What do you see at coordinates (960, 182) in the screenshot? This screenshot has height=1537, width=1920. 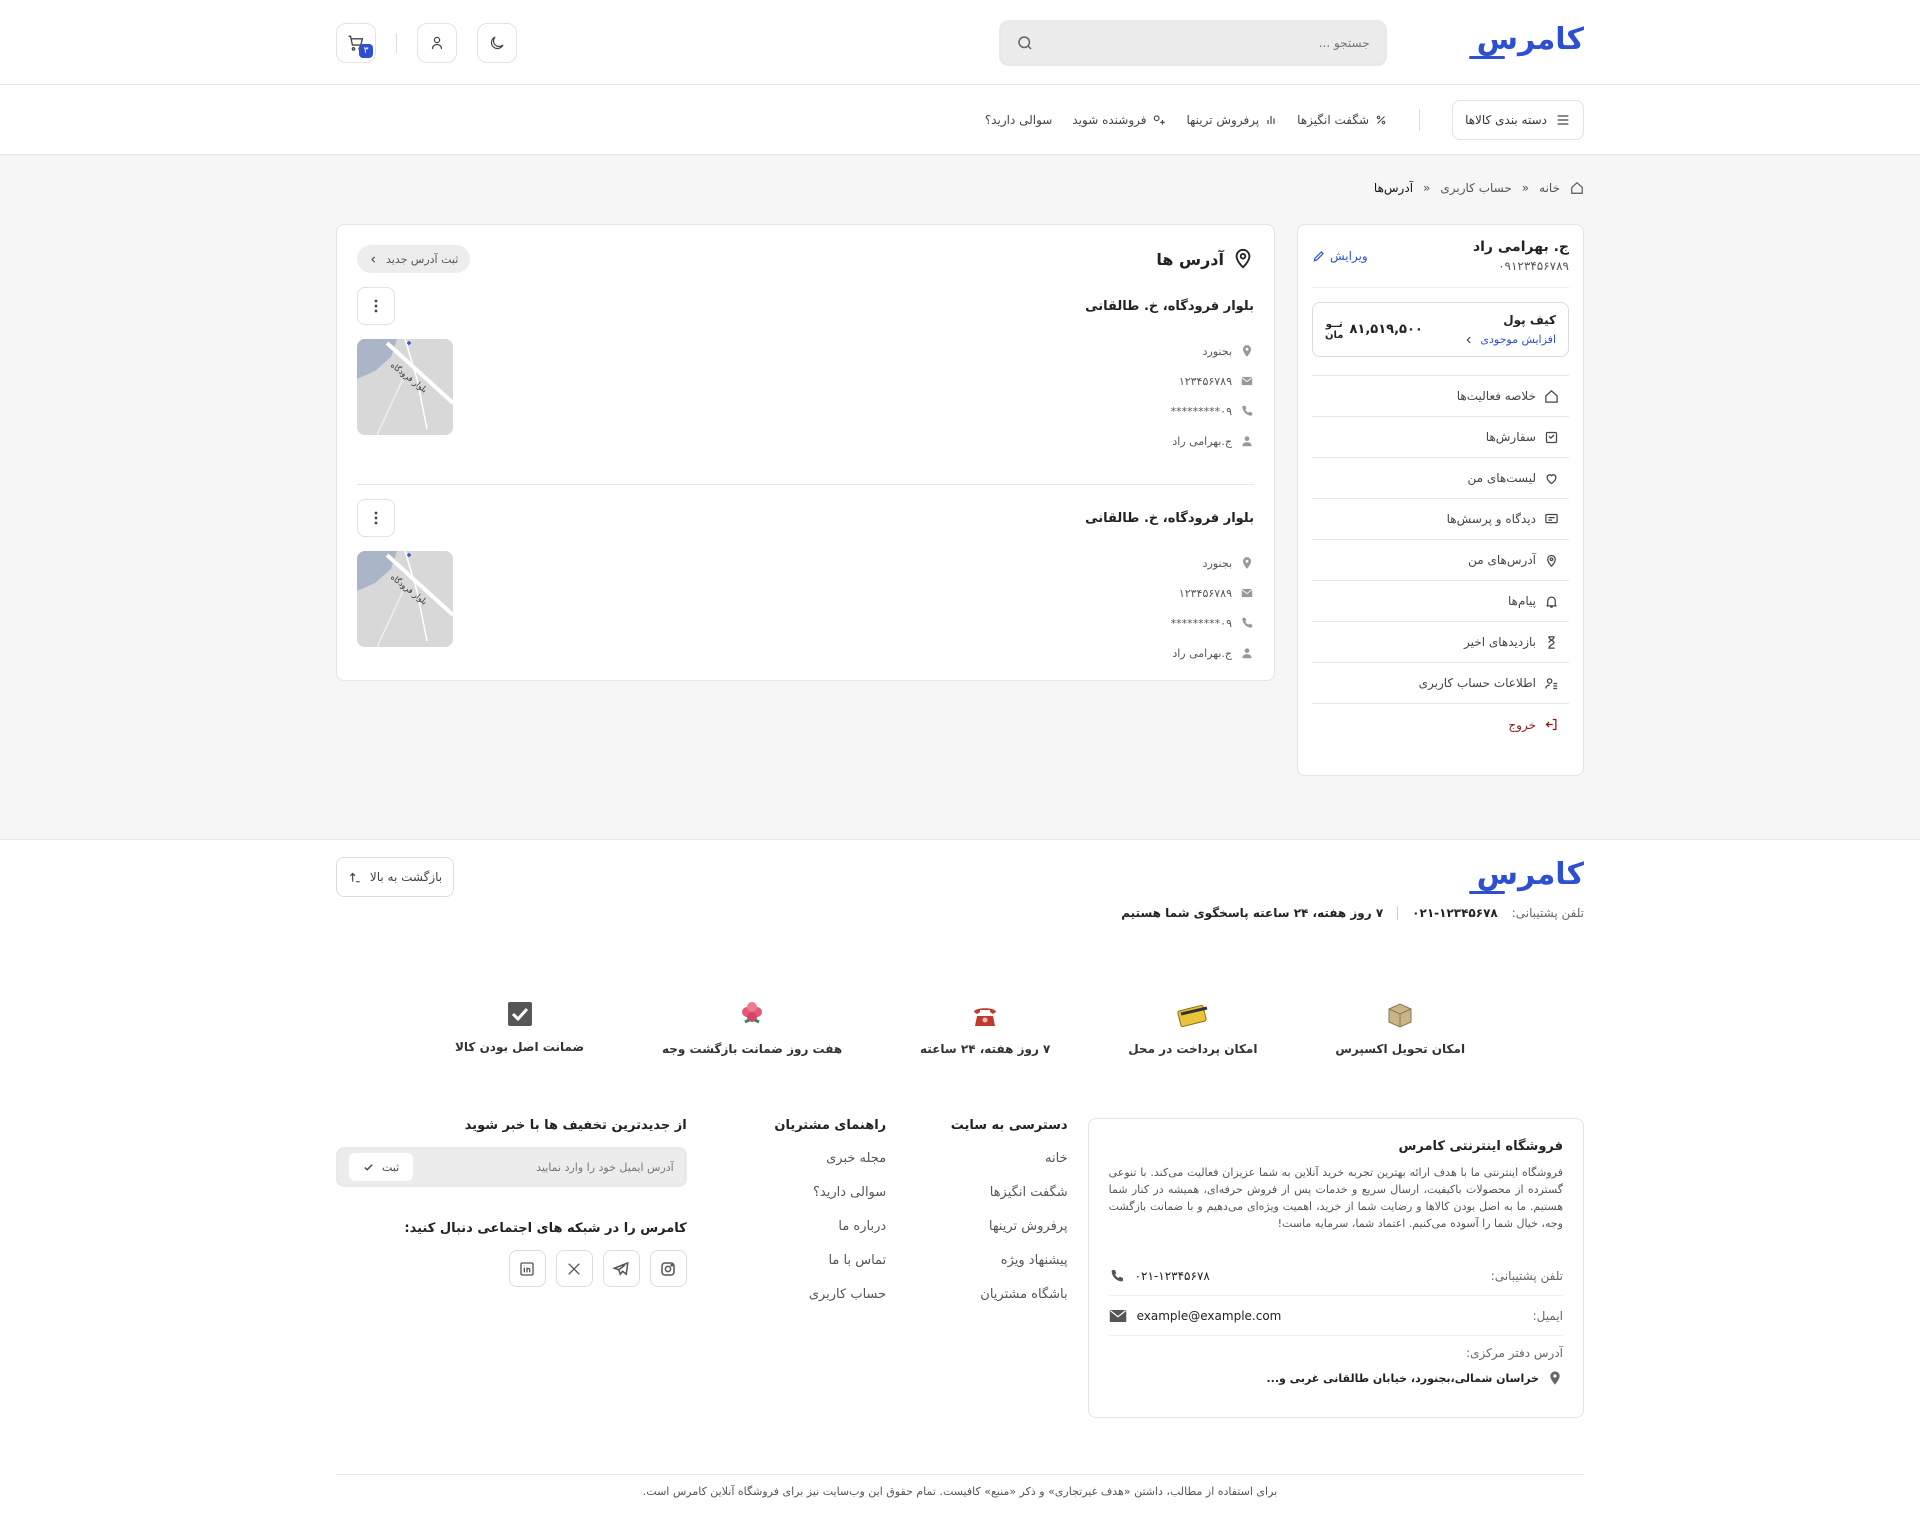 I see `breadcrumb: خانه « حساب کاربری « آدرس‌ها` at bounding box center [960, 182].